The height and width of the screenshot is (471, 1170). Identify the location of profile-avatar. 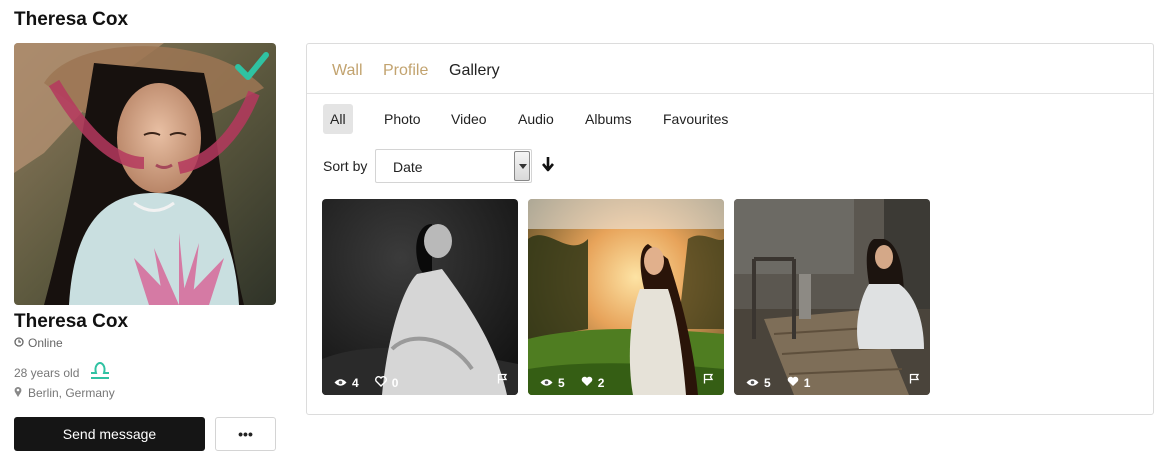
(145, 174).